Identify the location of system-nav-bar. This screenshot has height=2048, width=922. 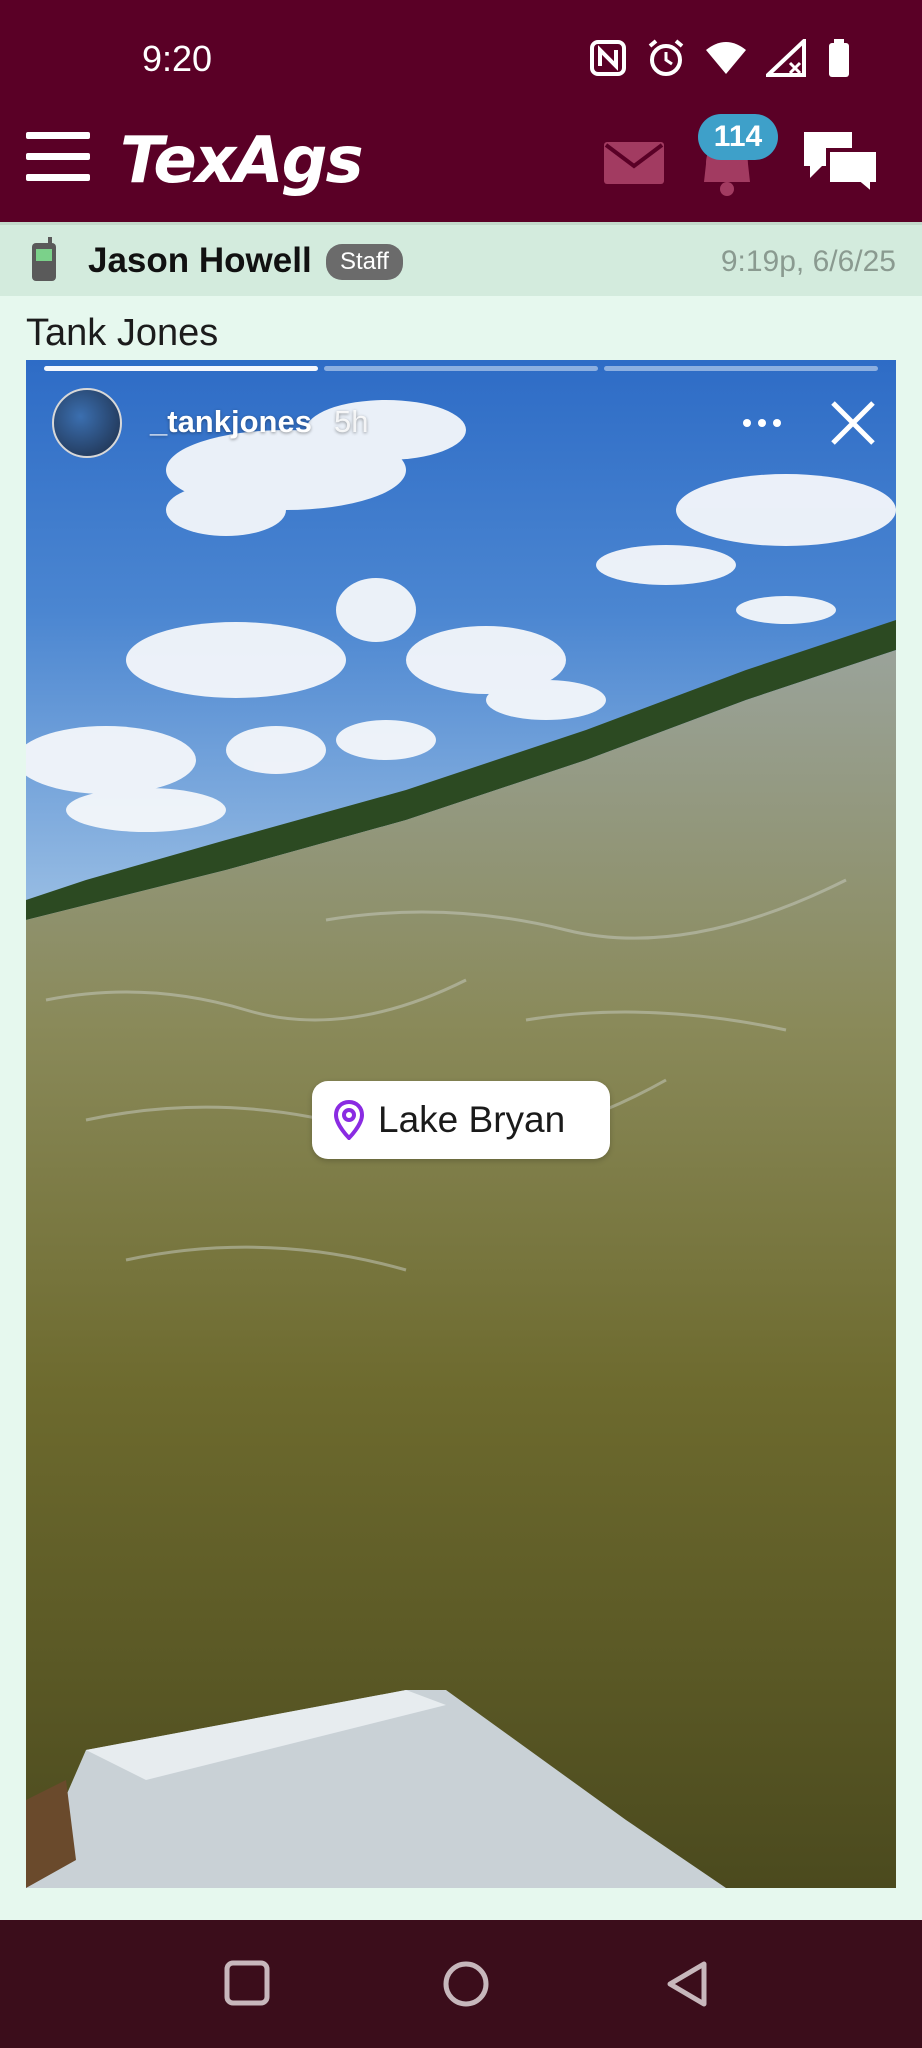
(461, 1984).